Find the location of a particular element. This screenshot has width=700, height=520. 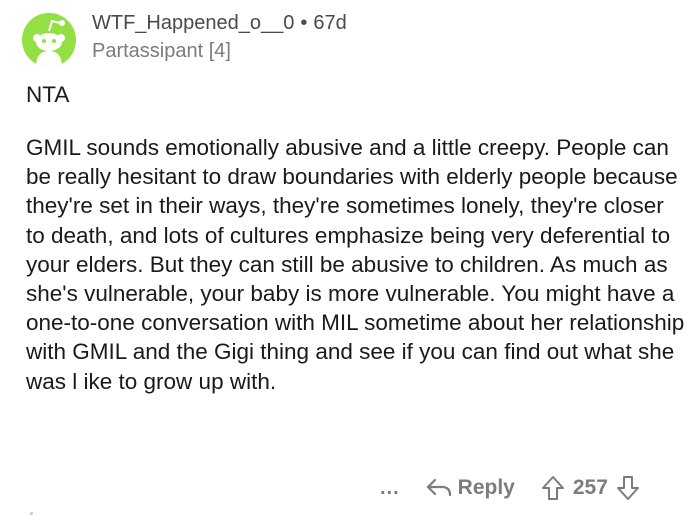

downvote-arrow-icon is located at coordinates (628, 488).